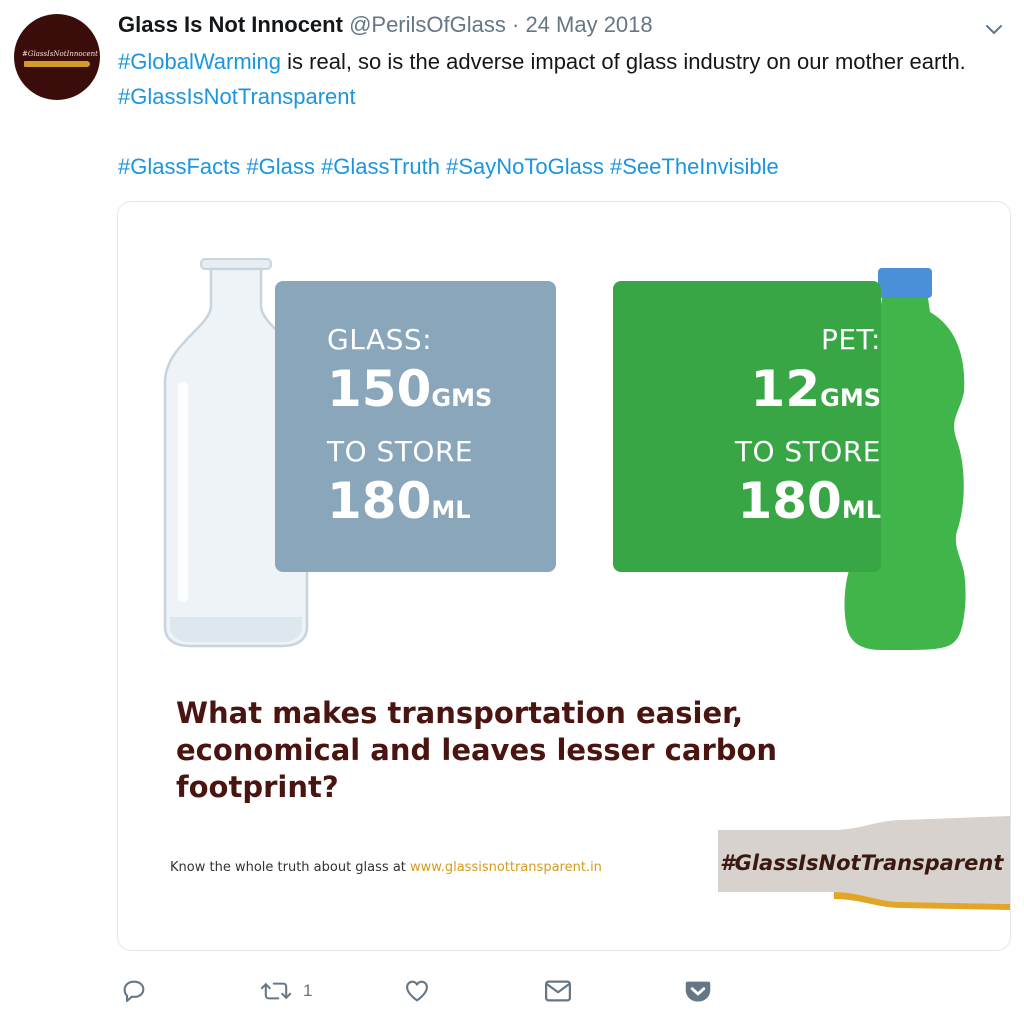  Describe the element at coordinates (399, 501) in the screenshot. I see `glass-volume: 180ML` at that location.